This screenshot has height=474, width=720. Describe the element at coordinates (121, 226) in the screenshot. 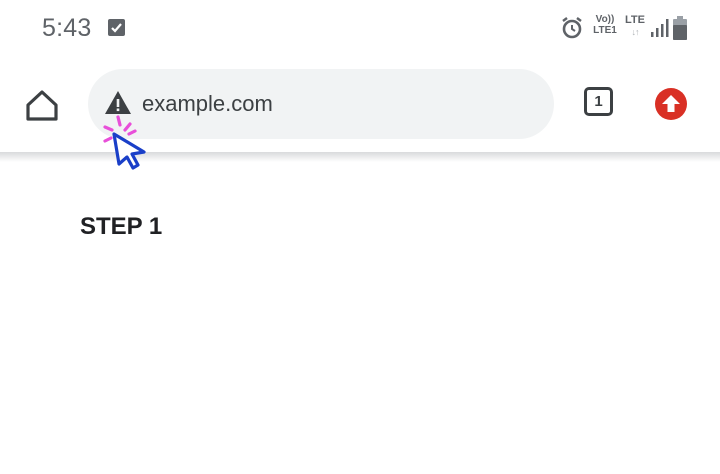

I see `step-heading: STEP 1` at that location.